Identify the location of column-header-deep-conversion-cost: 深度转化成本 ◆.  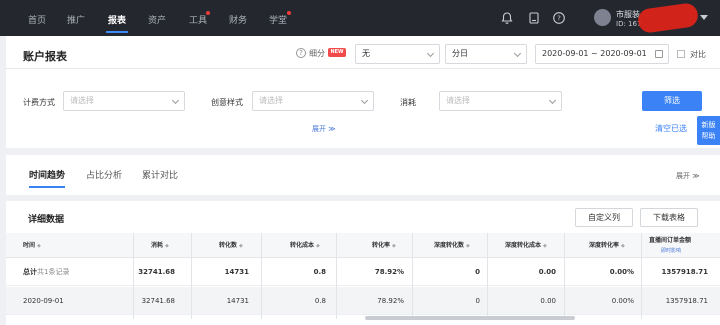
(526, 245).